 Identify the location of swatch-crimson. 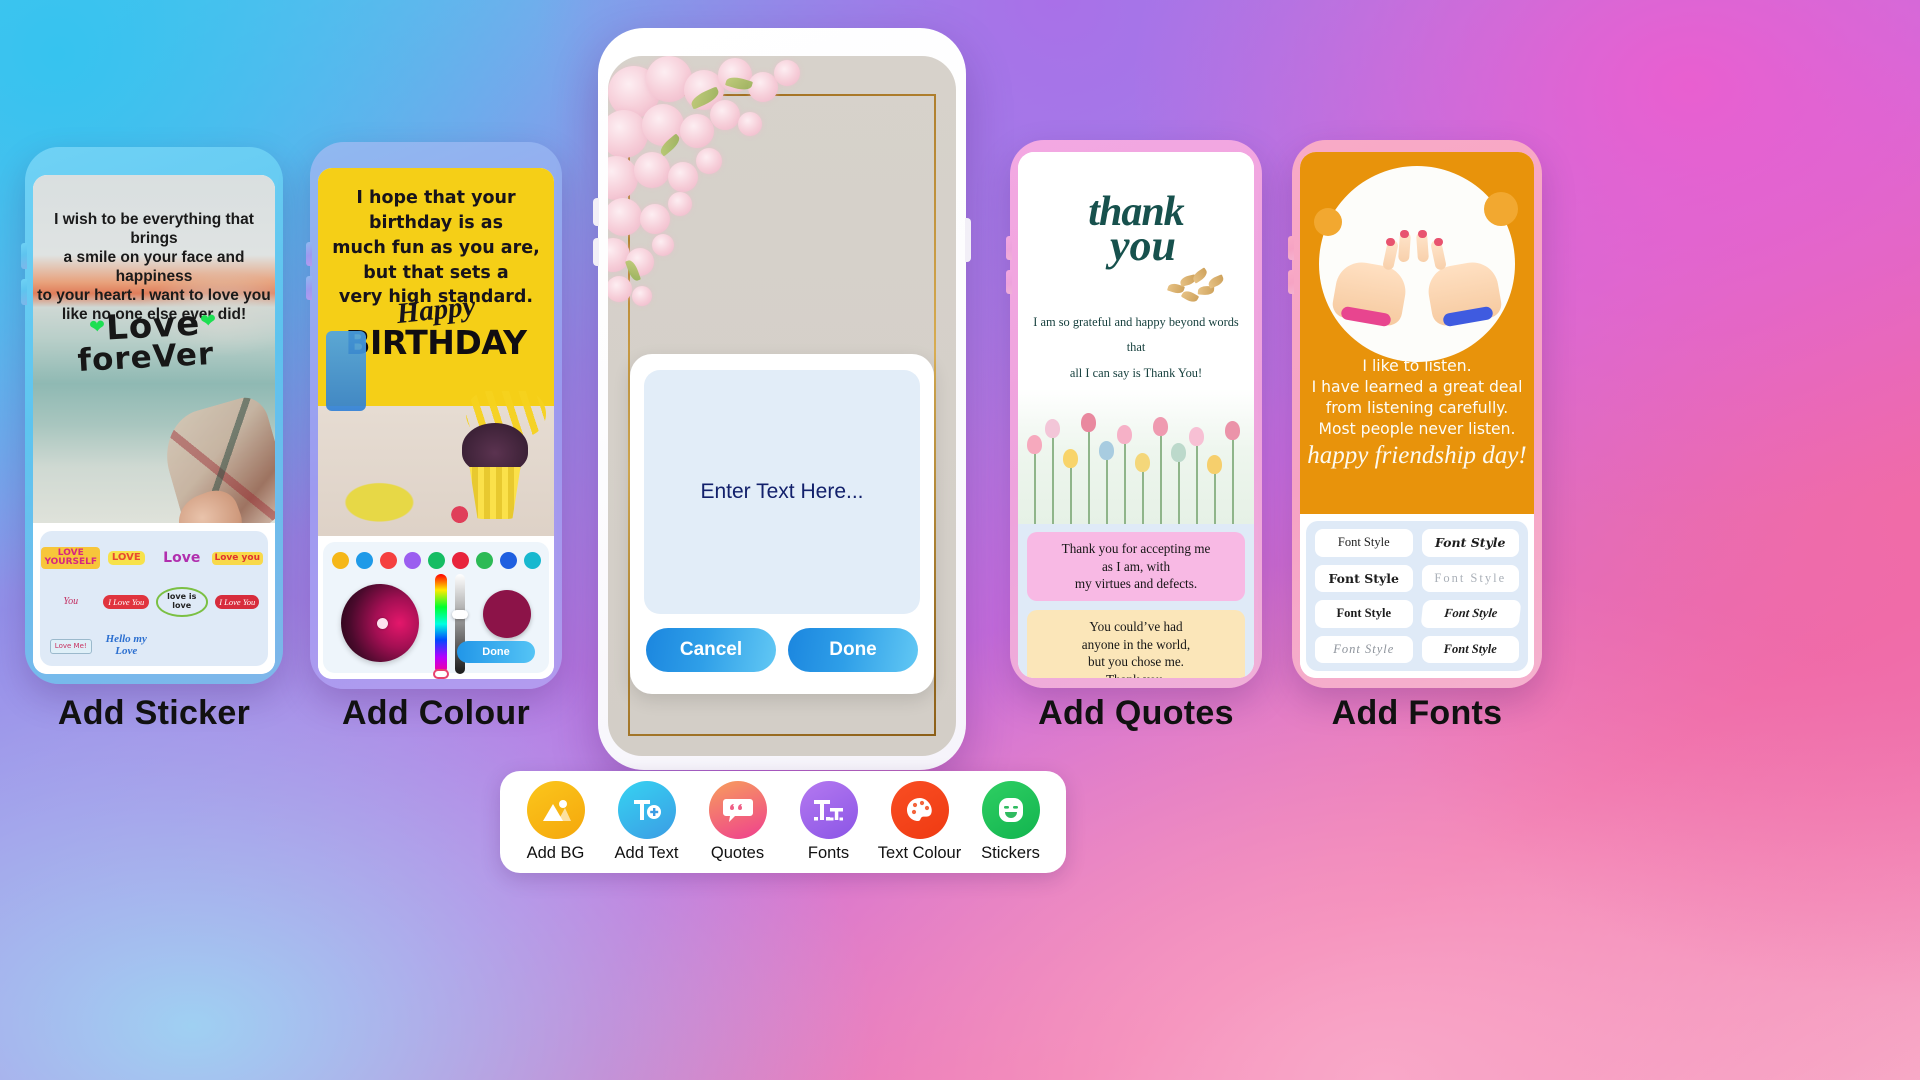
(460, 560).